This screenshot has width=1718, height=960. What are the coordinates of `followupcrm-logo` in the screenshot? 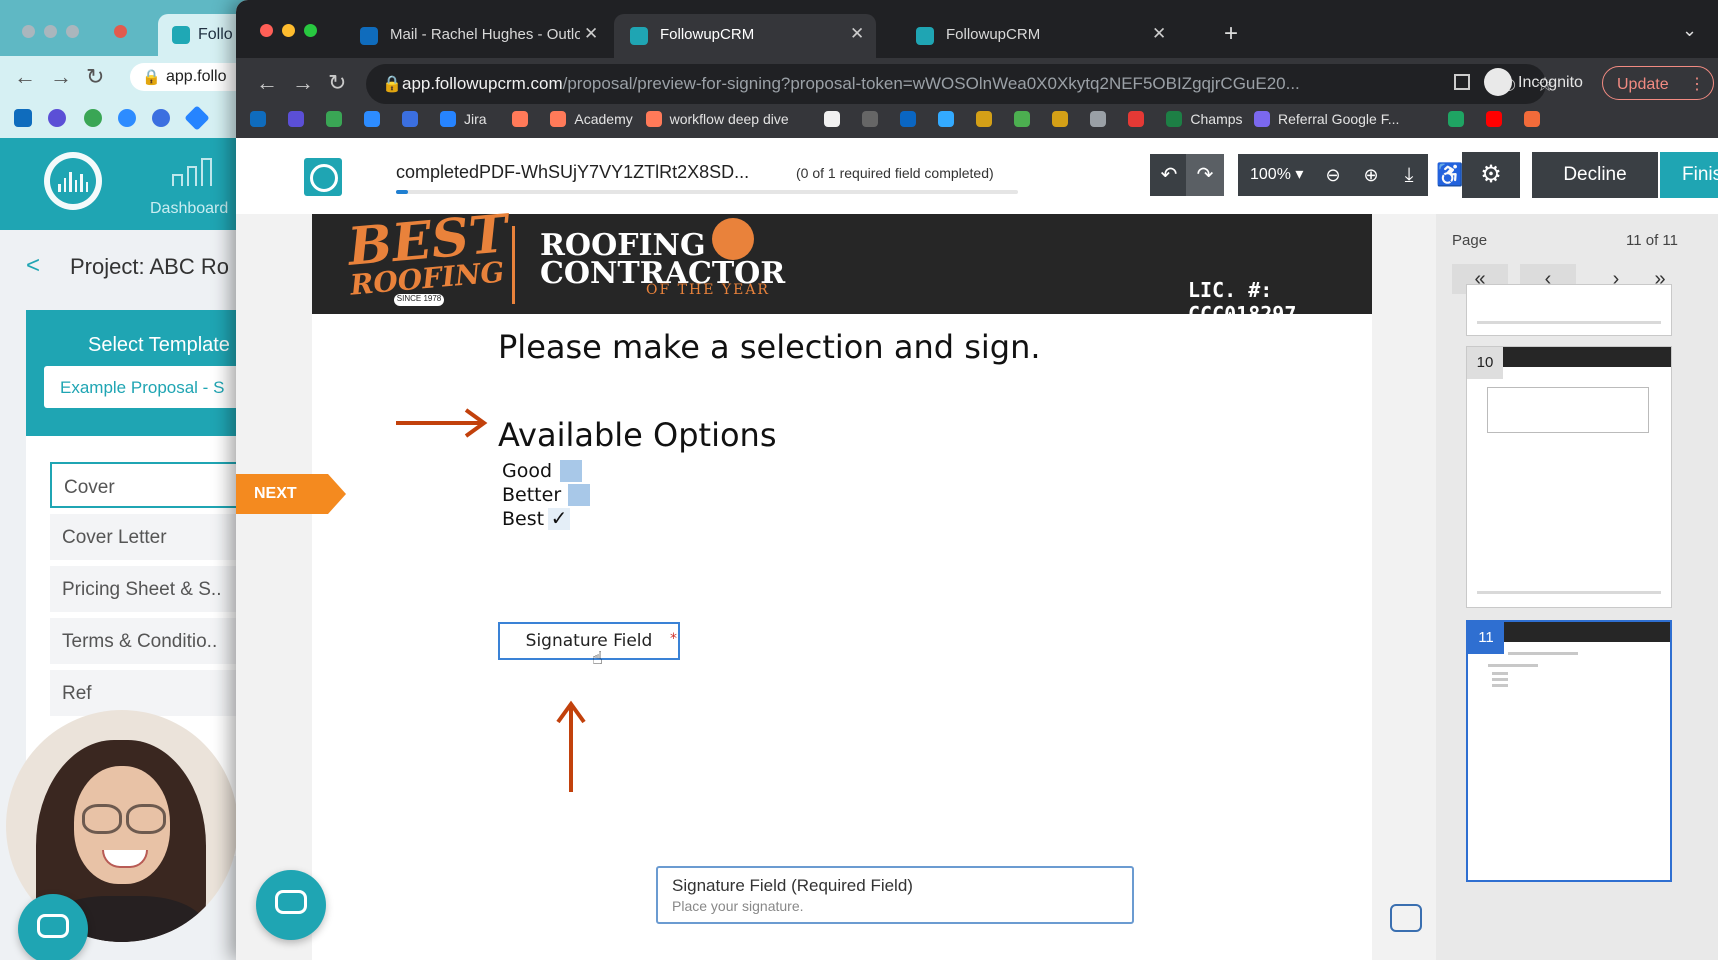 It's located at (73, 181).